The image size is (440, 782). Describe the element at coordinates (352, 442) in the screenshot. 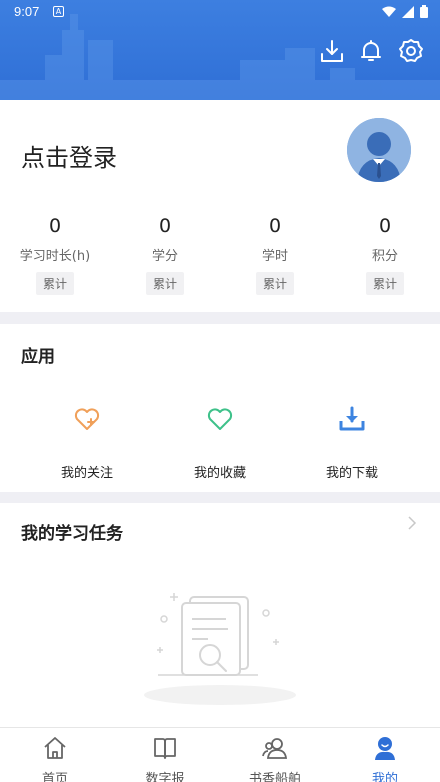

I see `app-my-downloads: 我的下载` at that location.